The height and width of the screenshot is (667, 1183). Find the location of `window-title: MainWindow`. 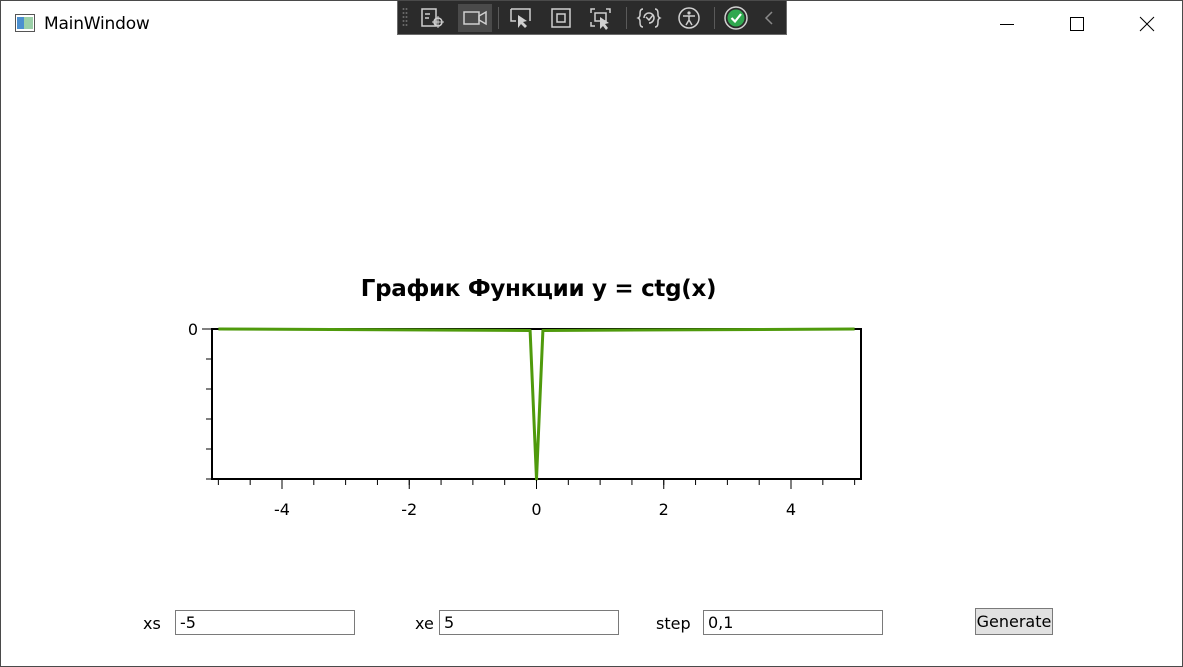

window-title: MainWindow is located at coordinates (97, 24).